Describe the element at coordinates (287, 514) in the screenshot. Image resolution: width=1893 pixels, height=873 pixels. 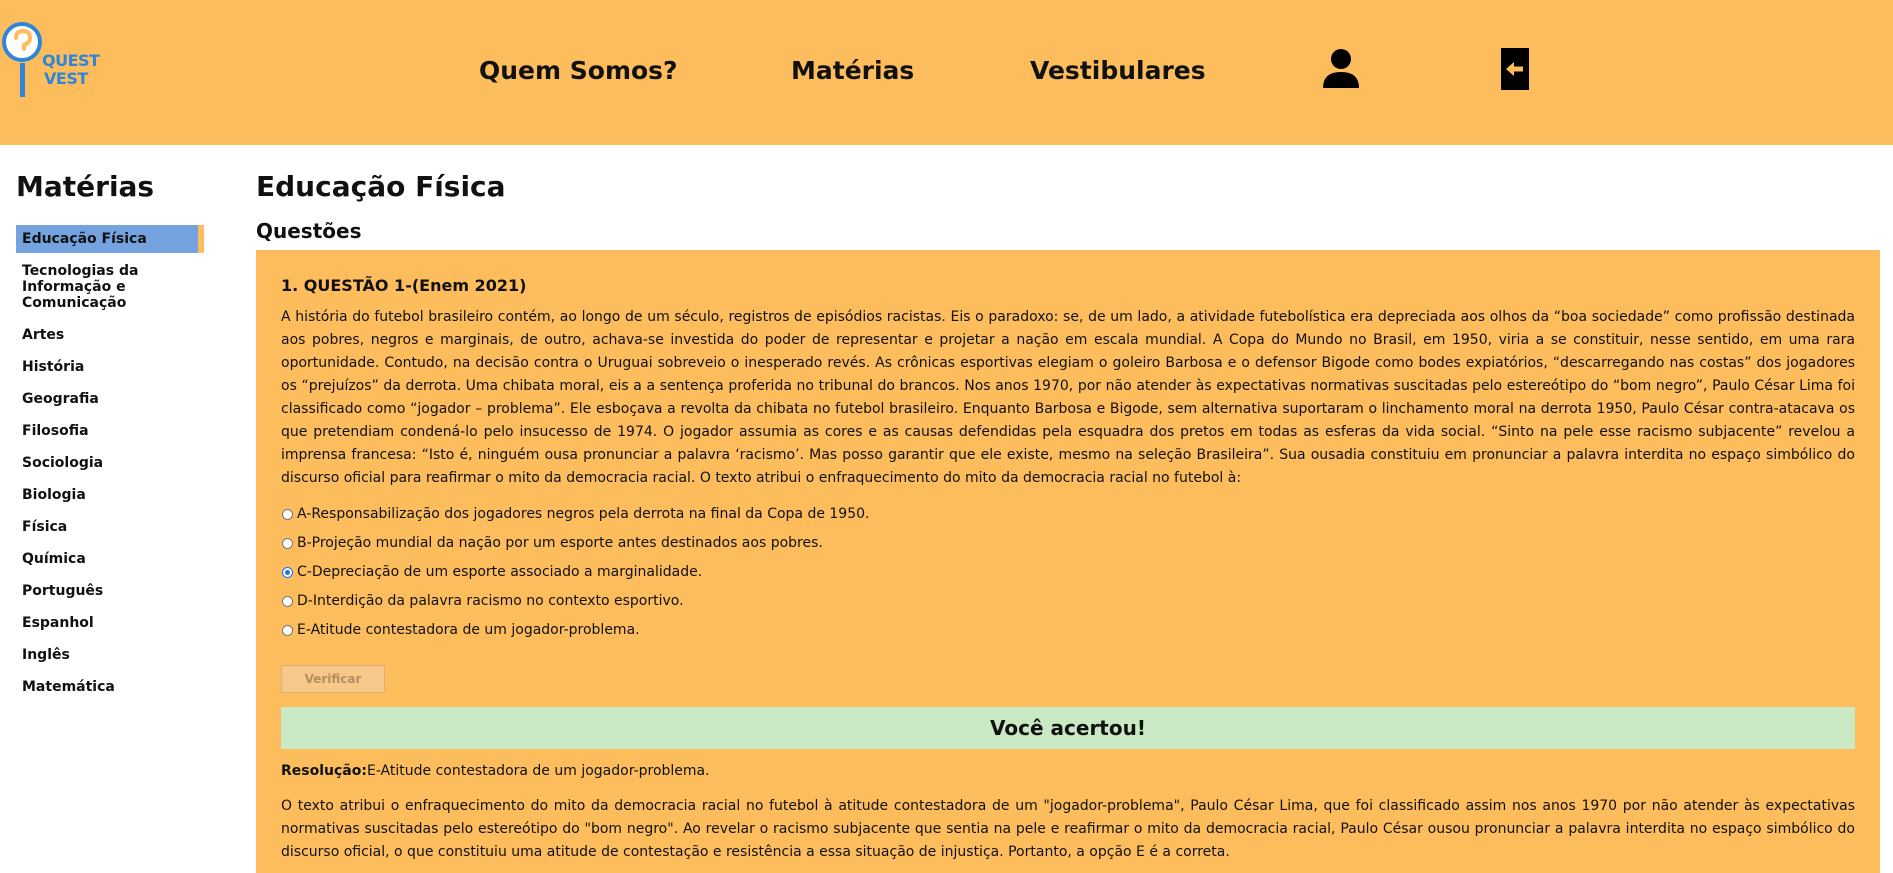
I see `option-a-radio` at that location.